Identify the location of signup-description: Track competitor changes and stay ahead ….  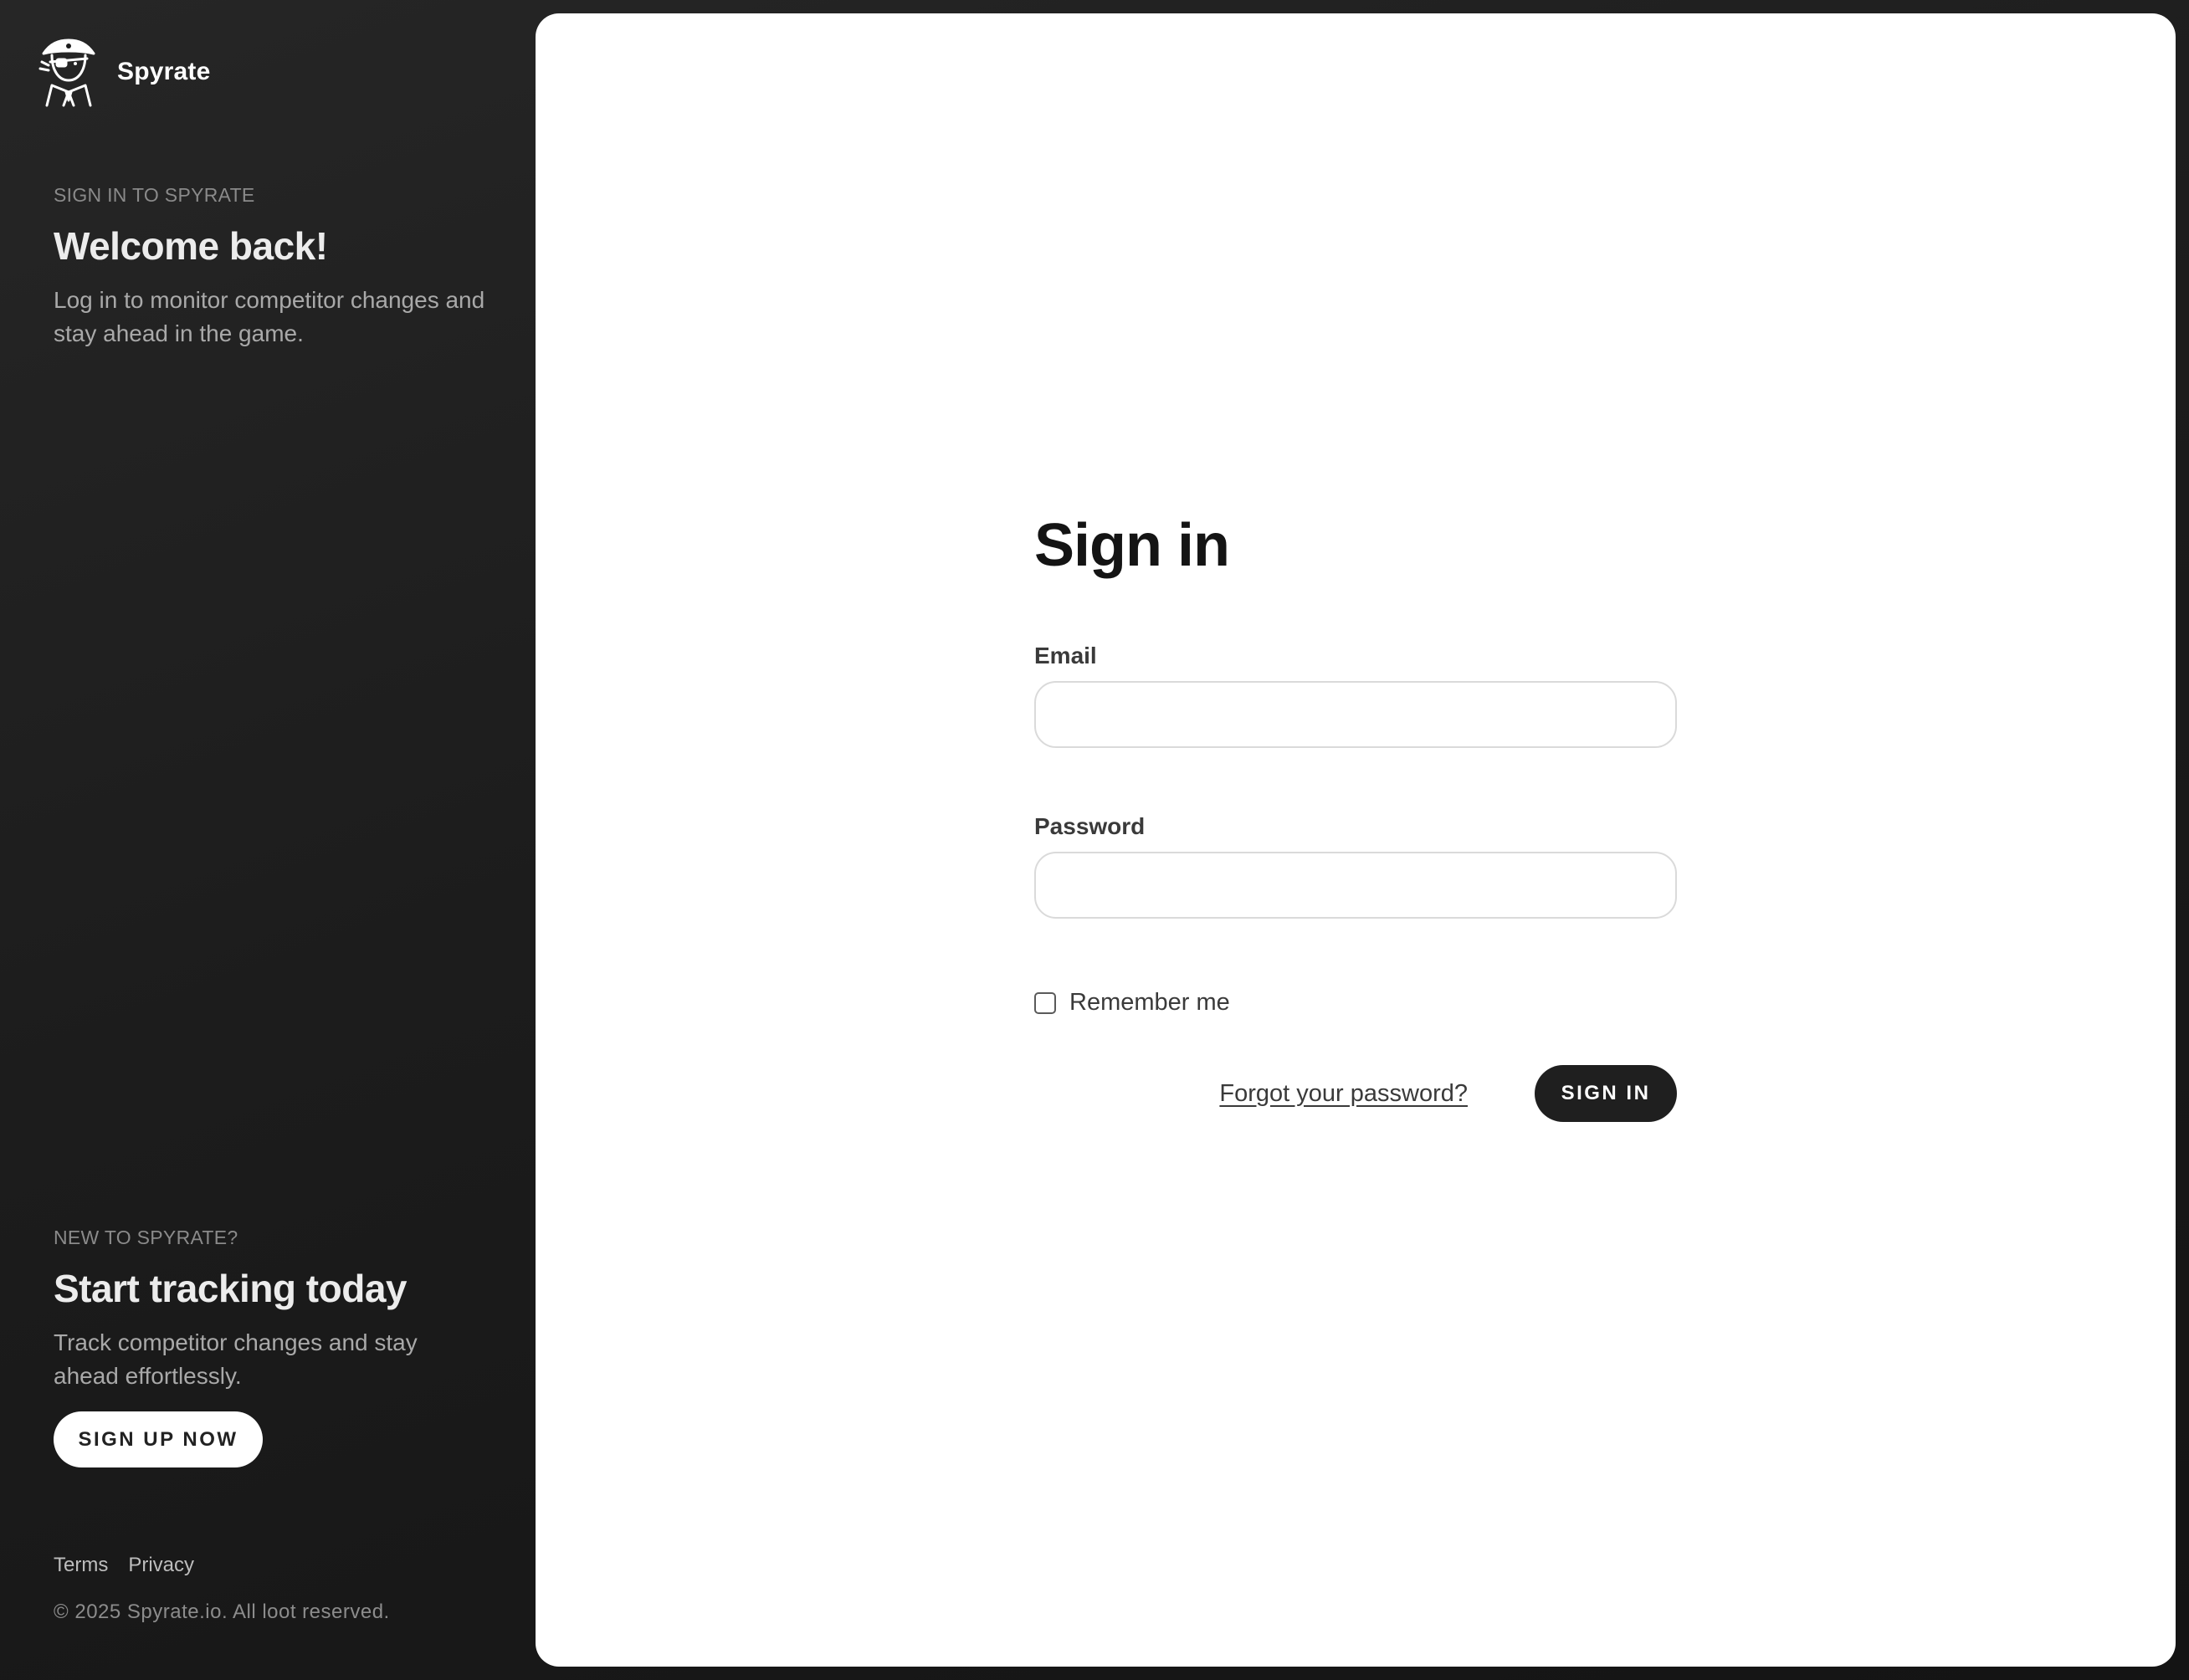
(236, 1359).